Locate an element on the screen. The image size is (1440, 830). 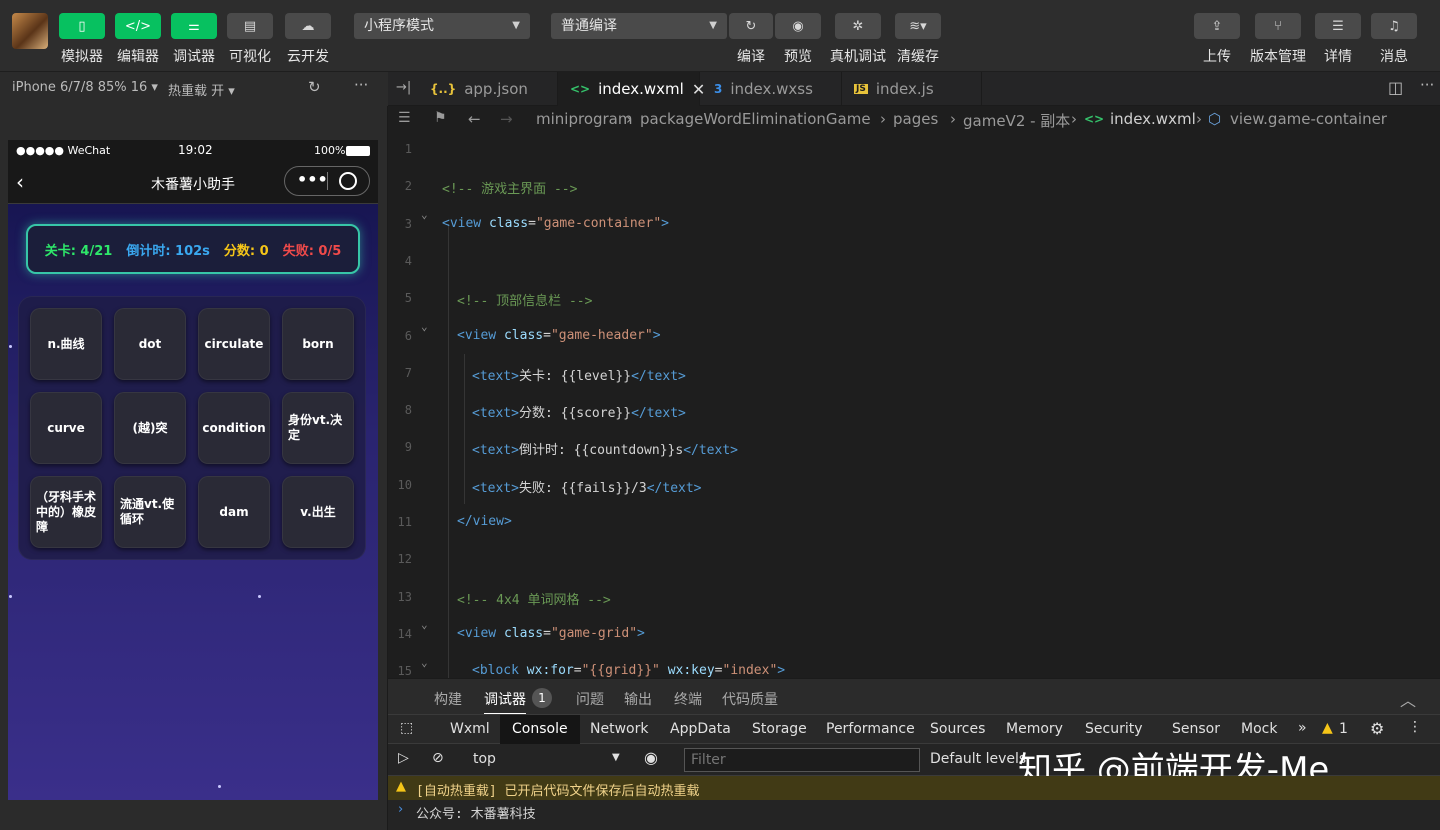
word-tile: 身份vt.决定 is located at coordinates (318, 428).